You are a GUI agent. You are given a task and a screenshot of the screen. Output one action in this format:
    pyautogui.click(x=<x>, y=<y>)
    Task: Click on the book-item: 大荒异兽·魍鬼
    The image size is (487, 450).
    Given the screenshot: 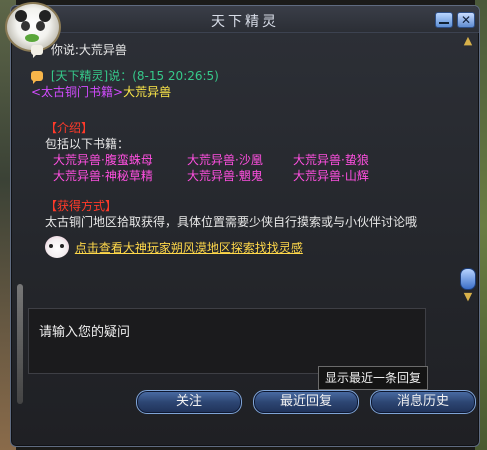 What is the action you would take?
    pyautogui.click(x=225, y=176)
    